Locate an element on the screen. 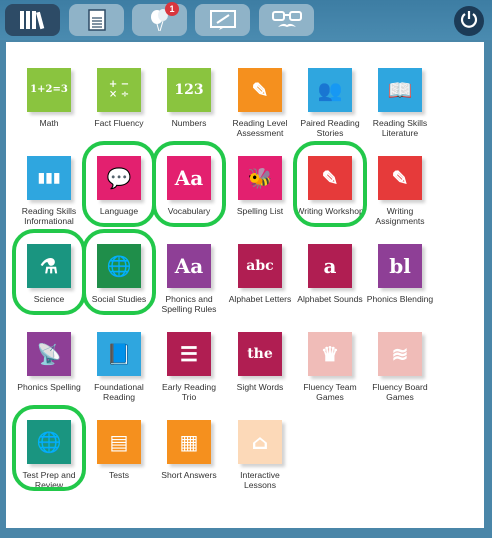 The image size is (492, 538). phonics-and-spelling-rules-glyph: Aa is located at coordinates (189, 266).